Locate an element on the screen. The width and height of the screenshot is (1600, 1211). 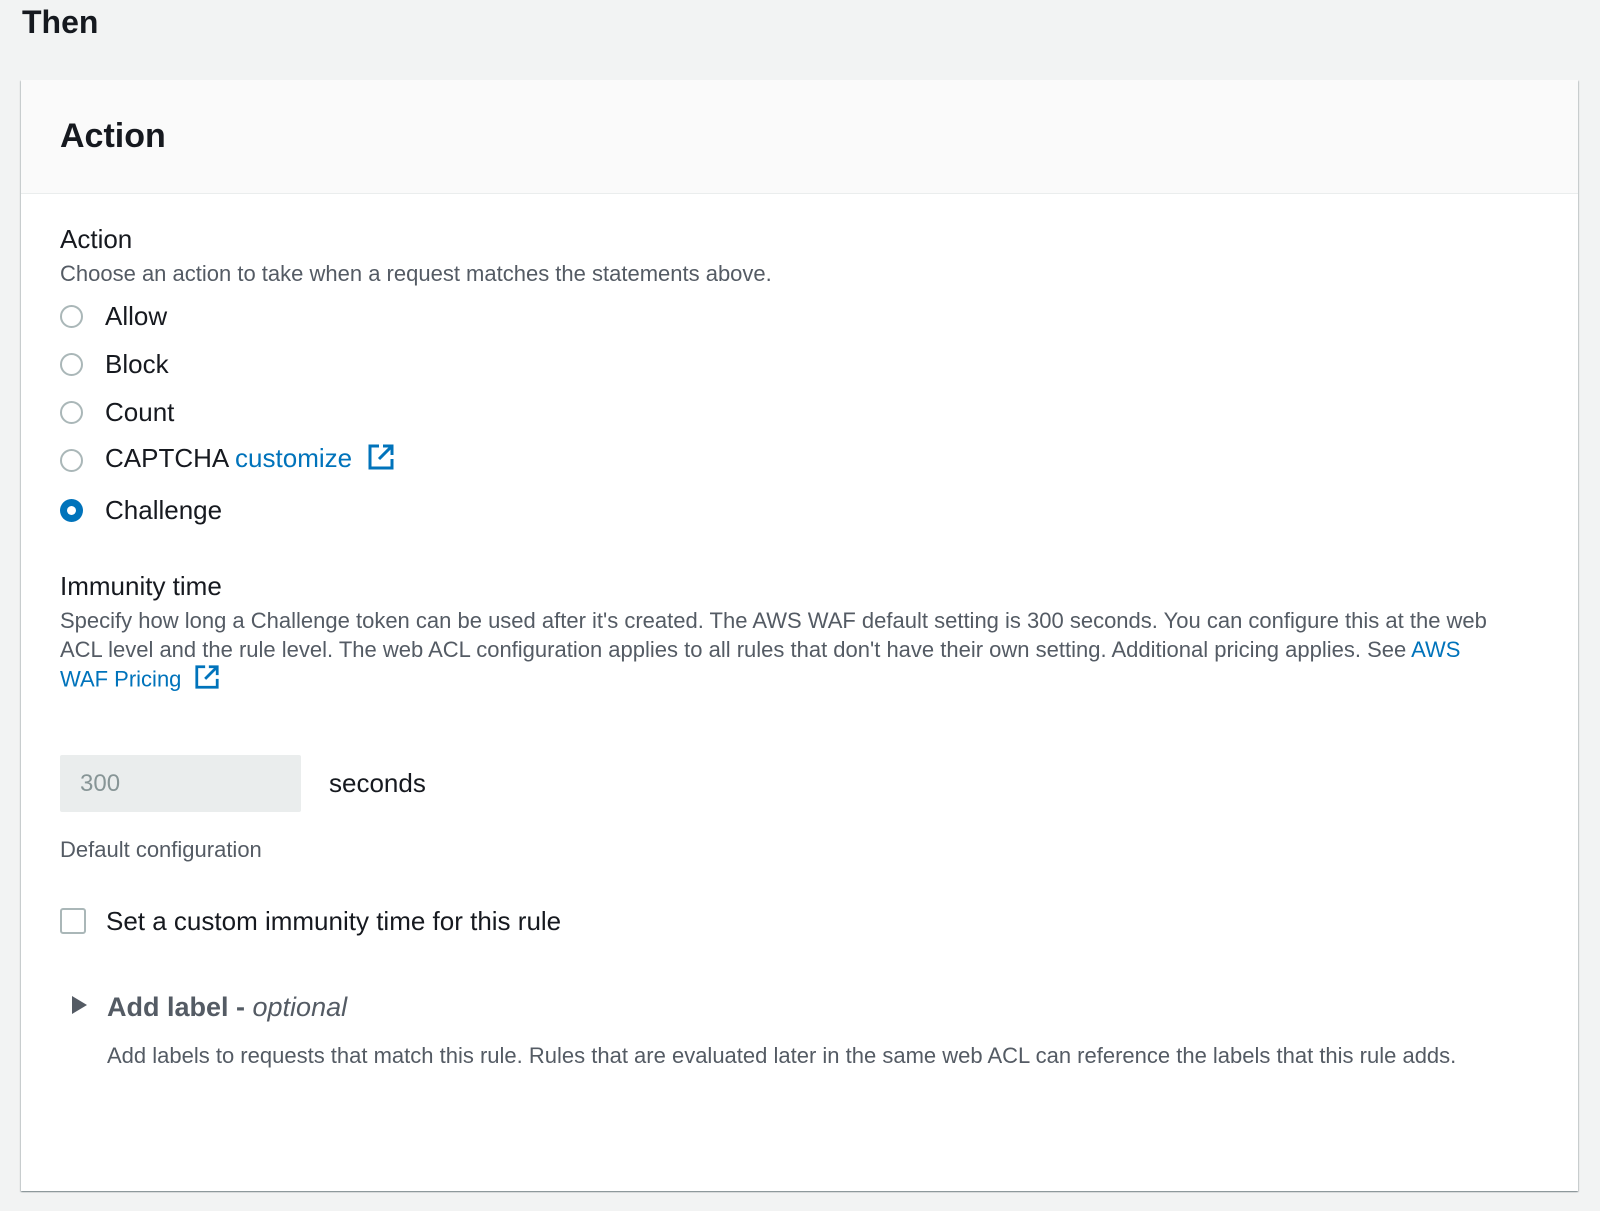
default-configuration-note: Default configuration is located at coordinates (161, 849).